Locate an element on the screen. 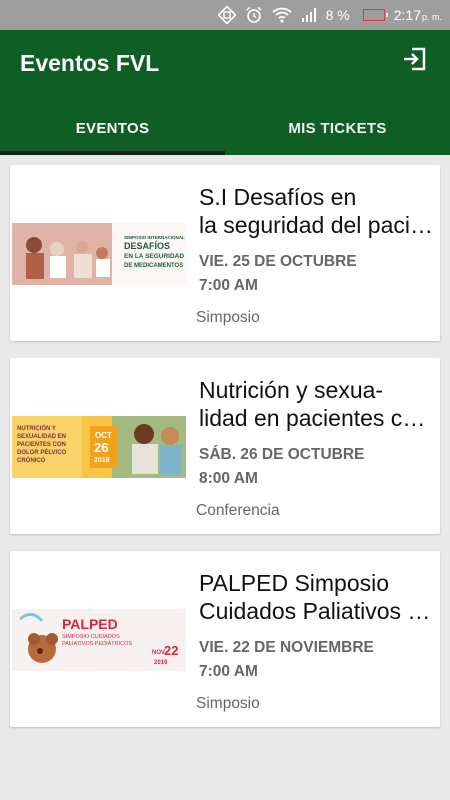 The height and width of the screenshot is (800, 450). event-title-line: S.I Desafíos en is located at coordinates (278, 197).